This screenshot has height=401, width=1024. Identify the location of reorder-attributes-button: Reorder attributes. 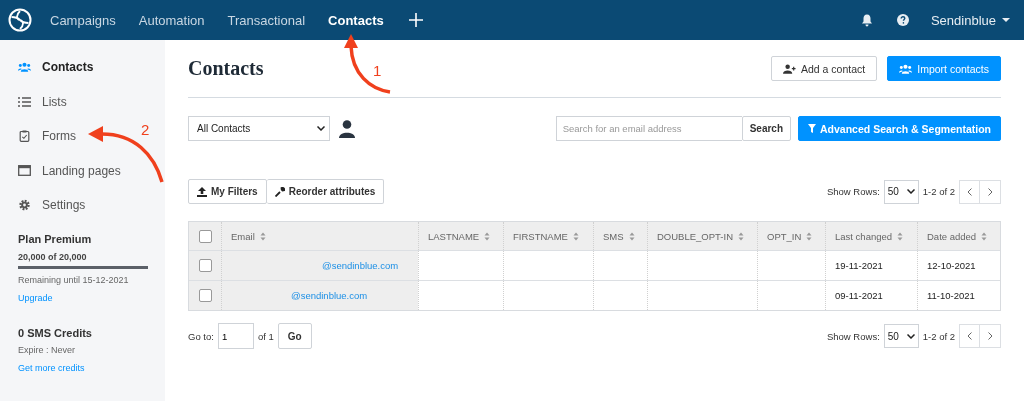
(325, 191).